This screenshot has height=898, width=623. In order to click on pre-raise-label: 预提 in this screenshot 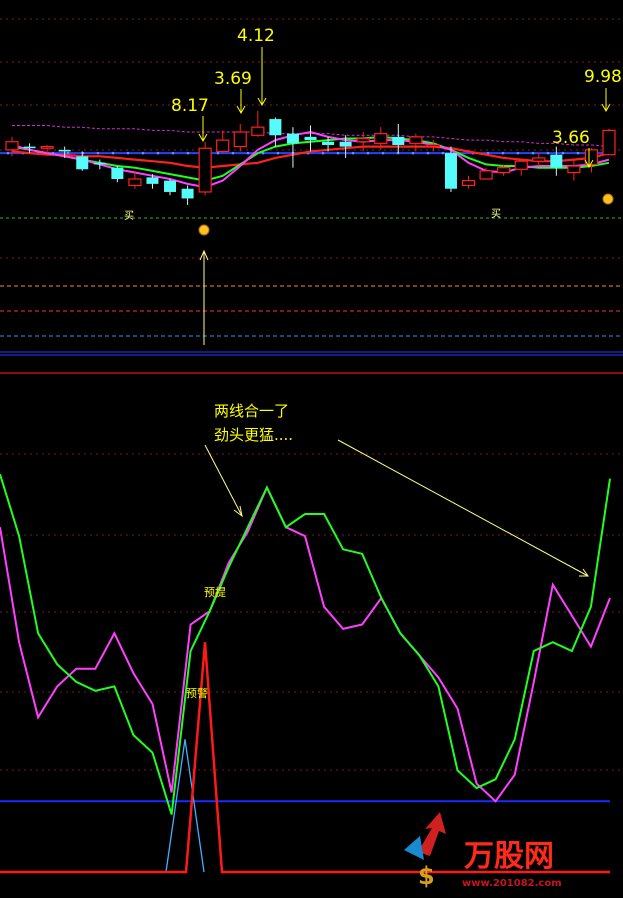, I will do `click(215, 592)`.